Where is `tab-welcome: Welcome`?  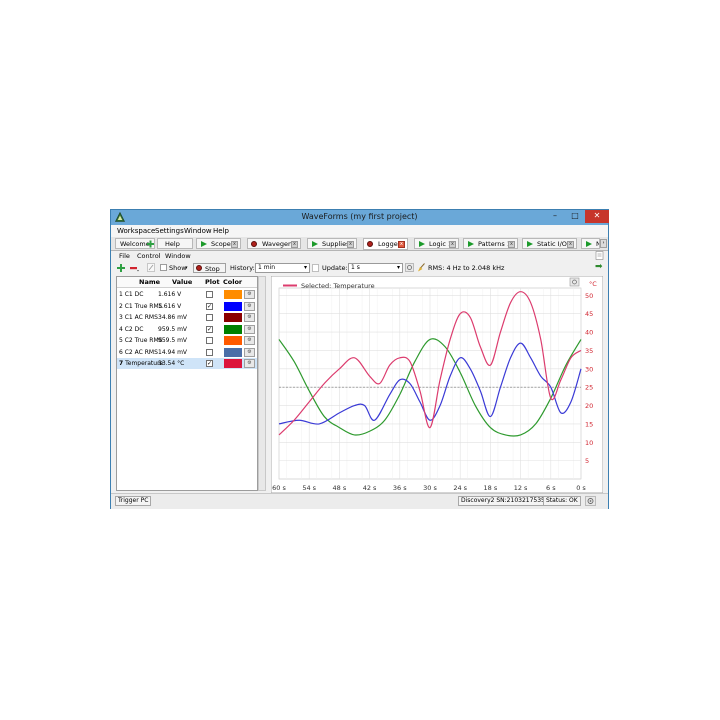
tab-welcome: Welcome is located at coordinates (135, 243).